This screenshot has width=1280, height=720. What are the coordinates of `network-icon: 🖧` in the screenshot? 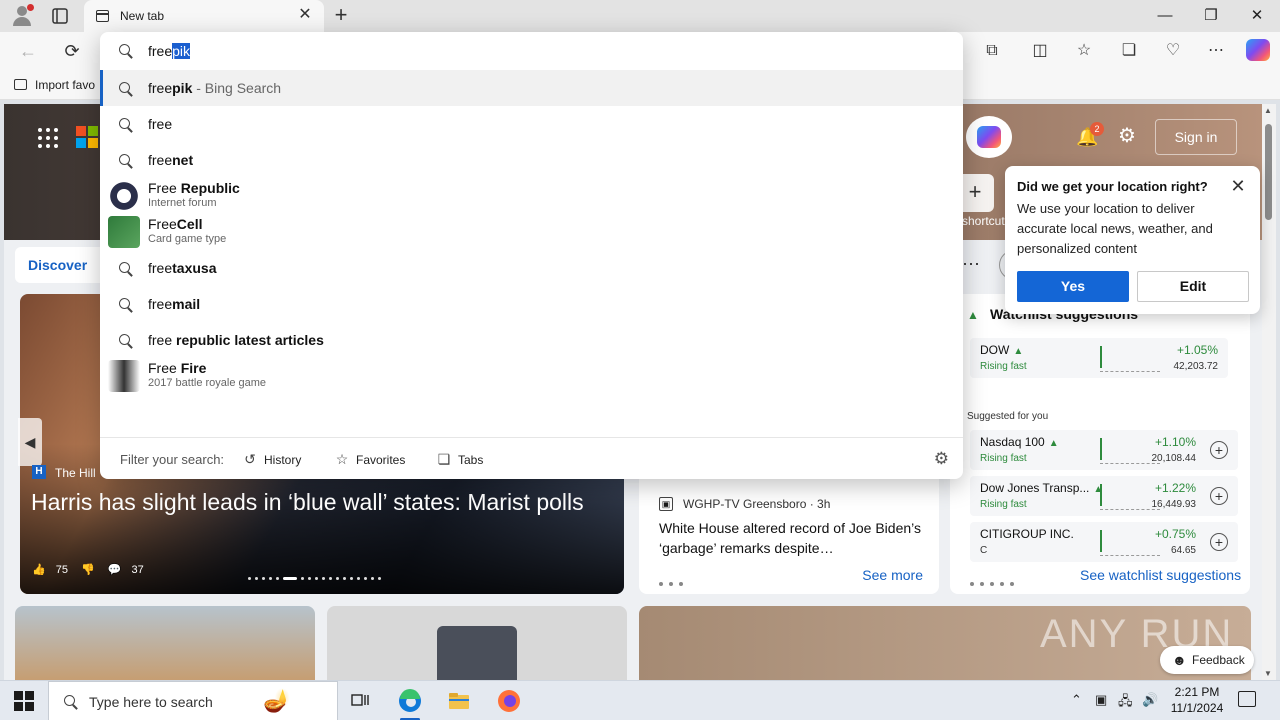 It's located at (1125, 703).